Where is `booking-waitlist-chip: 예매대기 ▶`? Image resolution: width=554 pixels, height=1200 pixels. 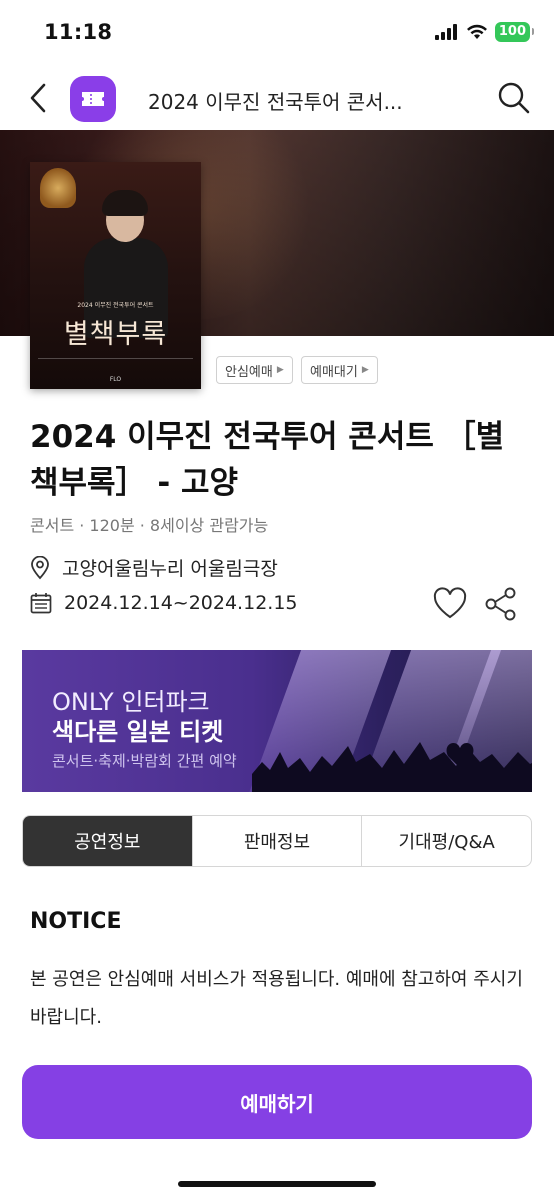 booking-waitlist-chip: 예매대기 ▶ is located at coordinates (339, 370).